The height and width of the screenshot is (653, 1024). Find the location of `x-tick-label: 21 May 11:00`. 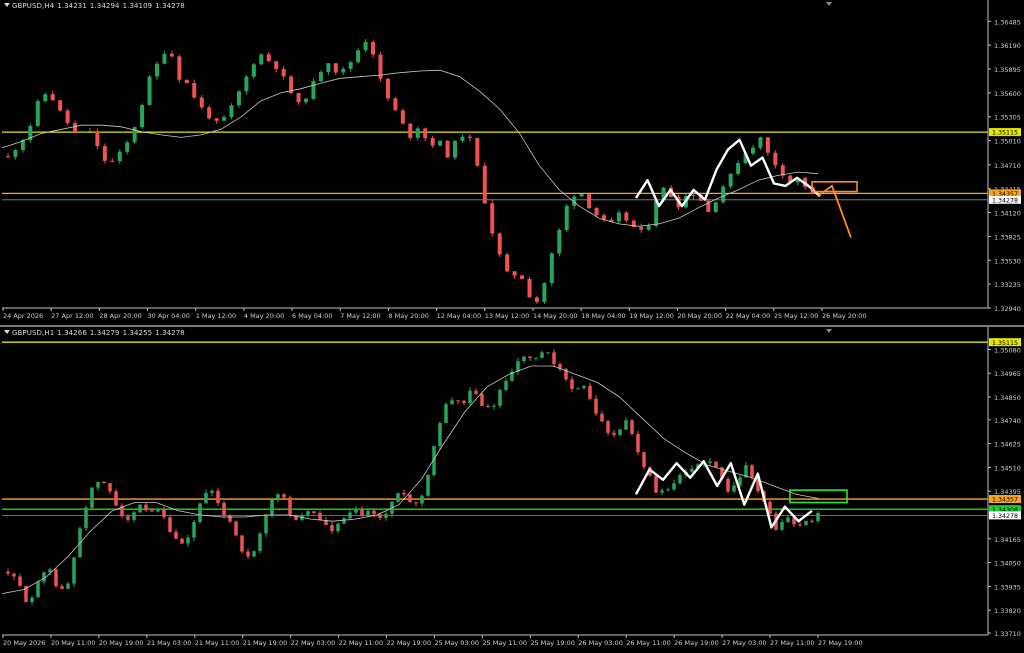

x-tick-label: 21 May 11:00 is located at coordinates (217, 643).